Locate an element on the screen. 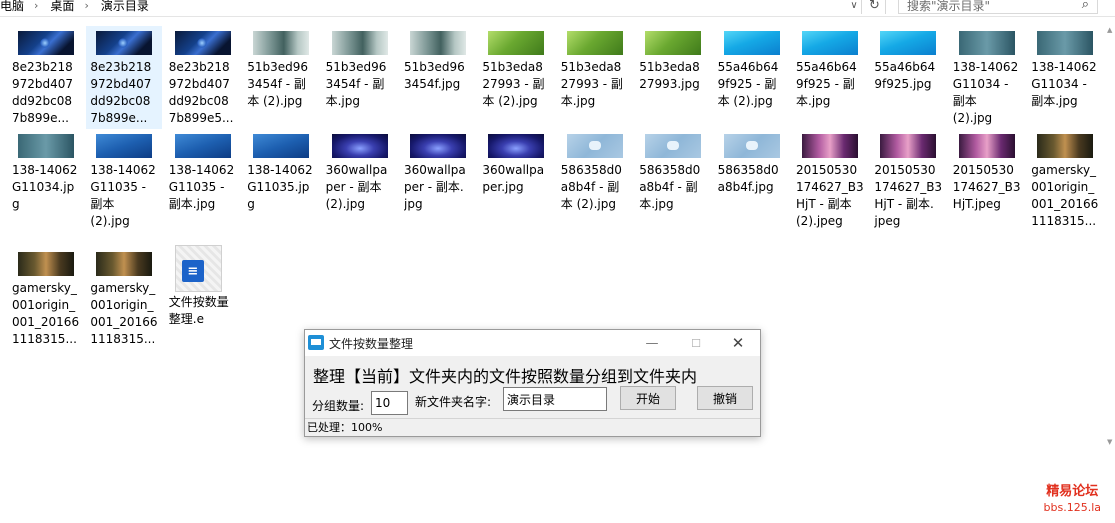  scroll-down-arrow-icon: ▼ is located at coordinates (1111, 442).